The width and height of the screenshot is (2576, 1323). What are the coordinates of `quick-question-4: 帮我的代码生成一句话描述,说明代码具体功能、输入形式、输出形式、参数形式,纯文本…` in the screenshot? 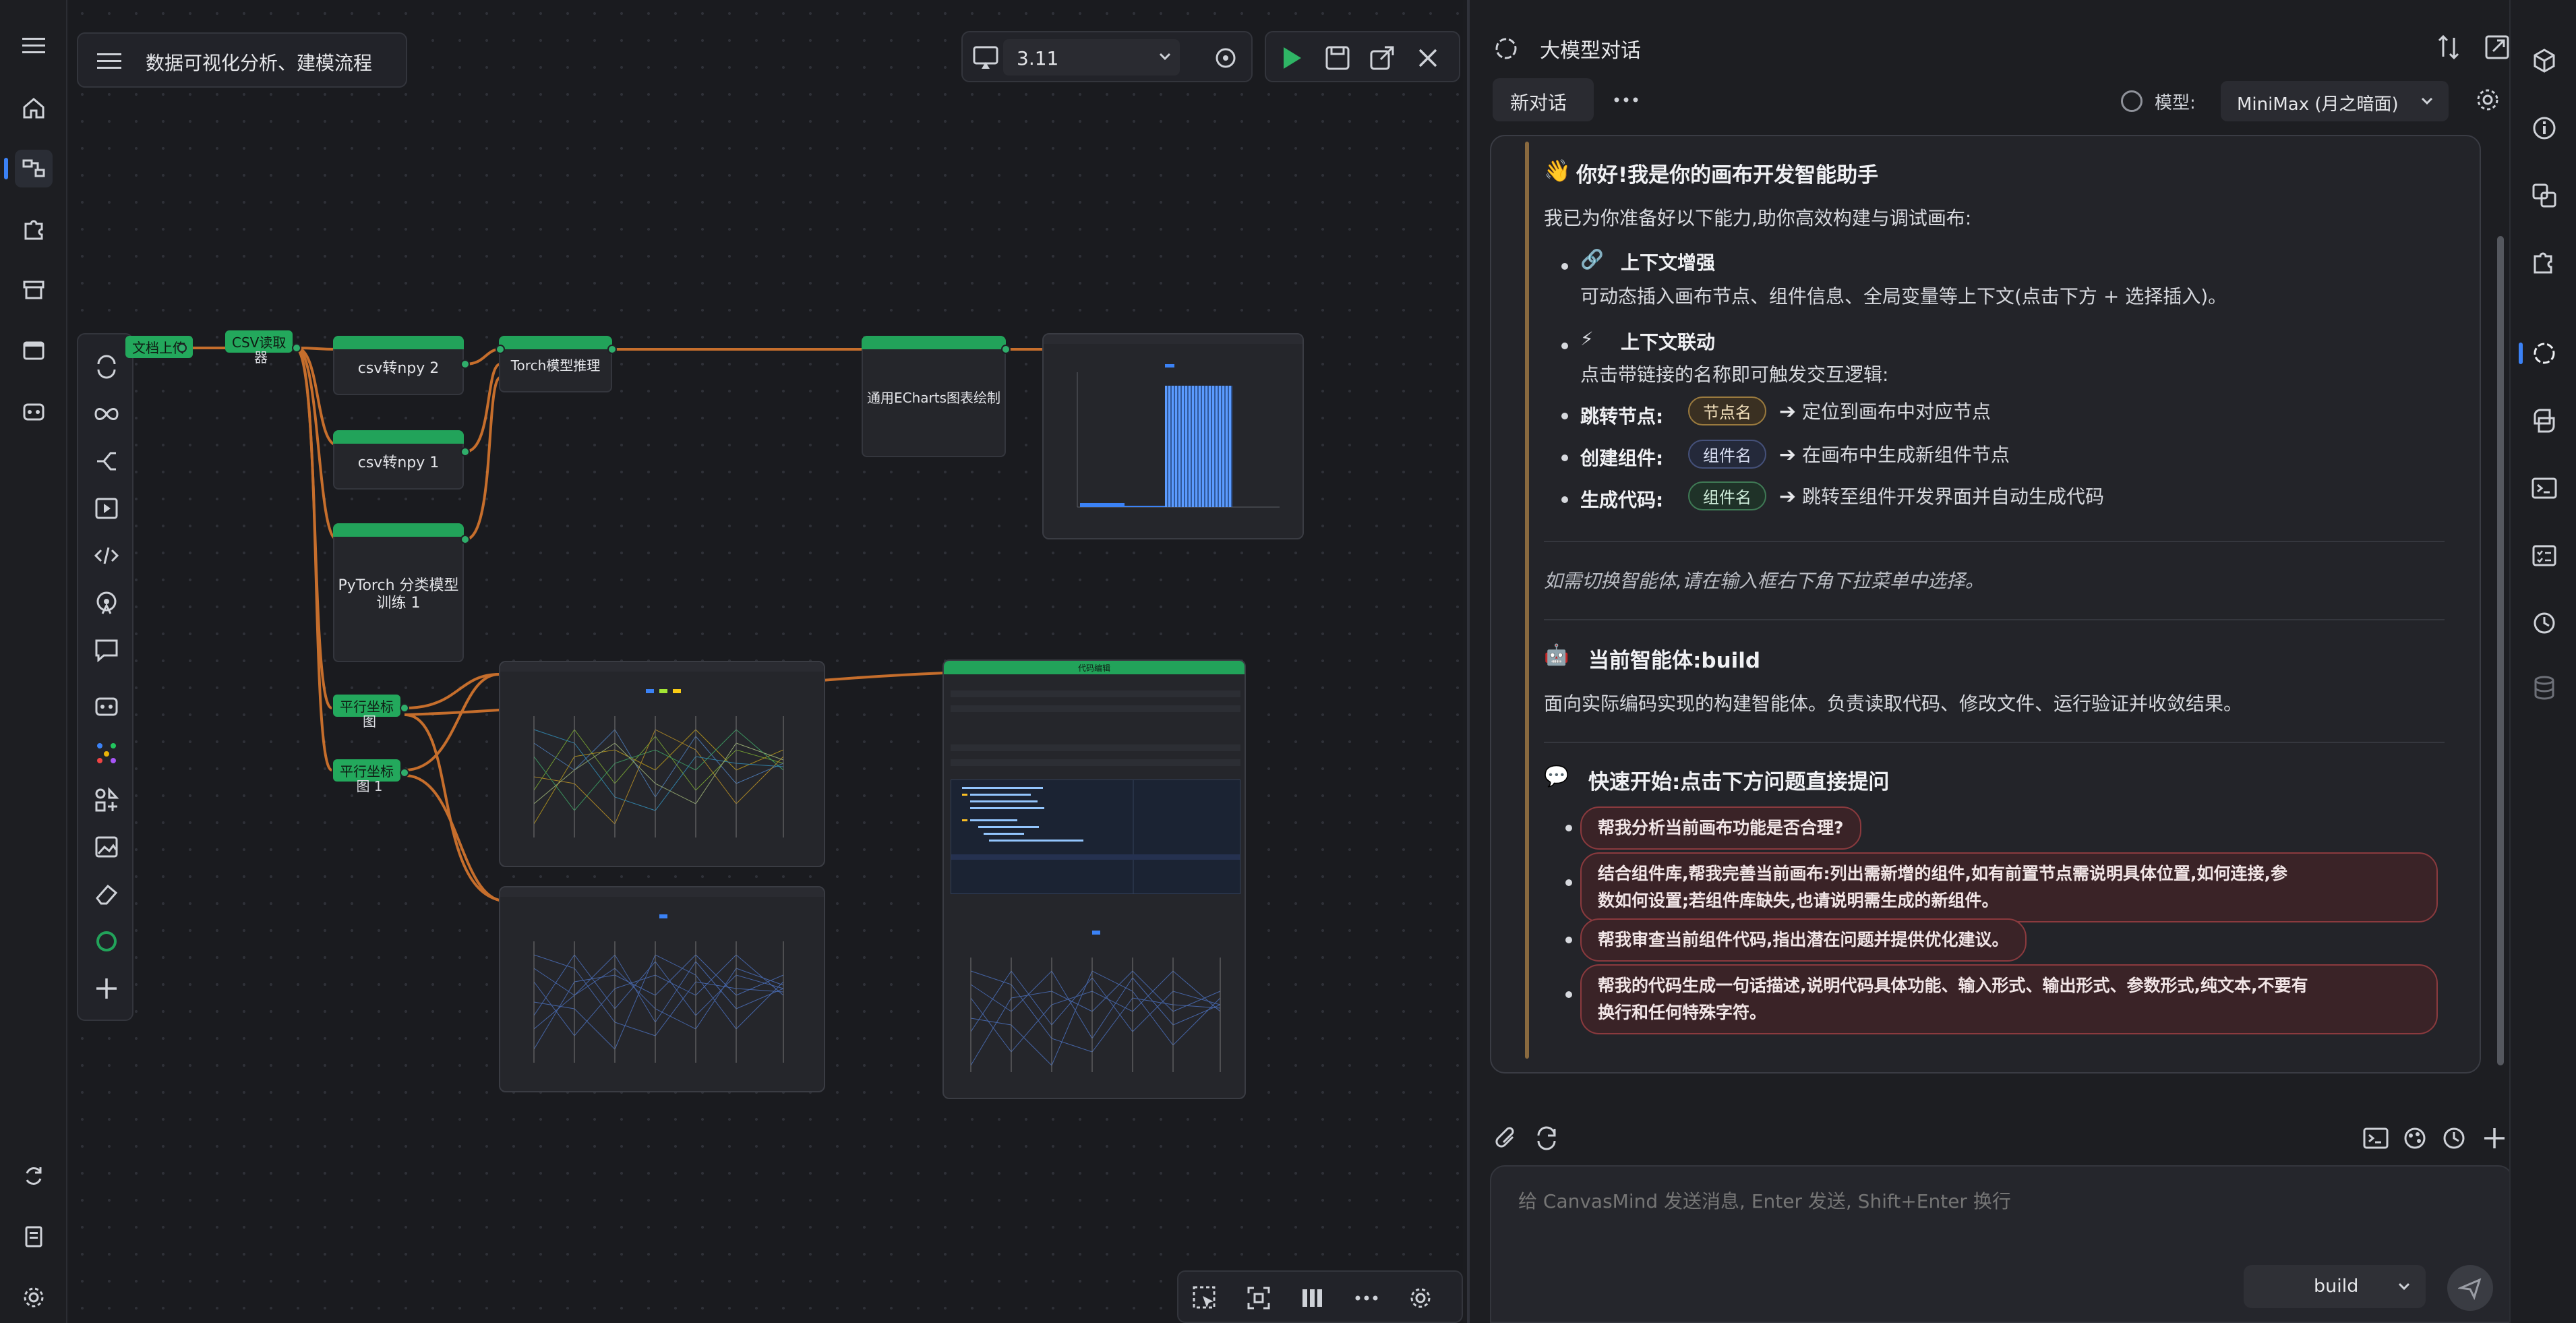 It's located at (2009, 999).